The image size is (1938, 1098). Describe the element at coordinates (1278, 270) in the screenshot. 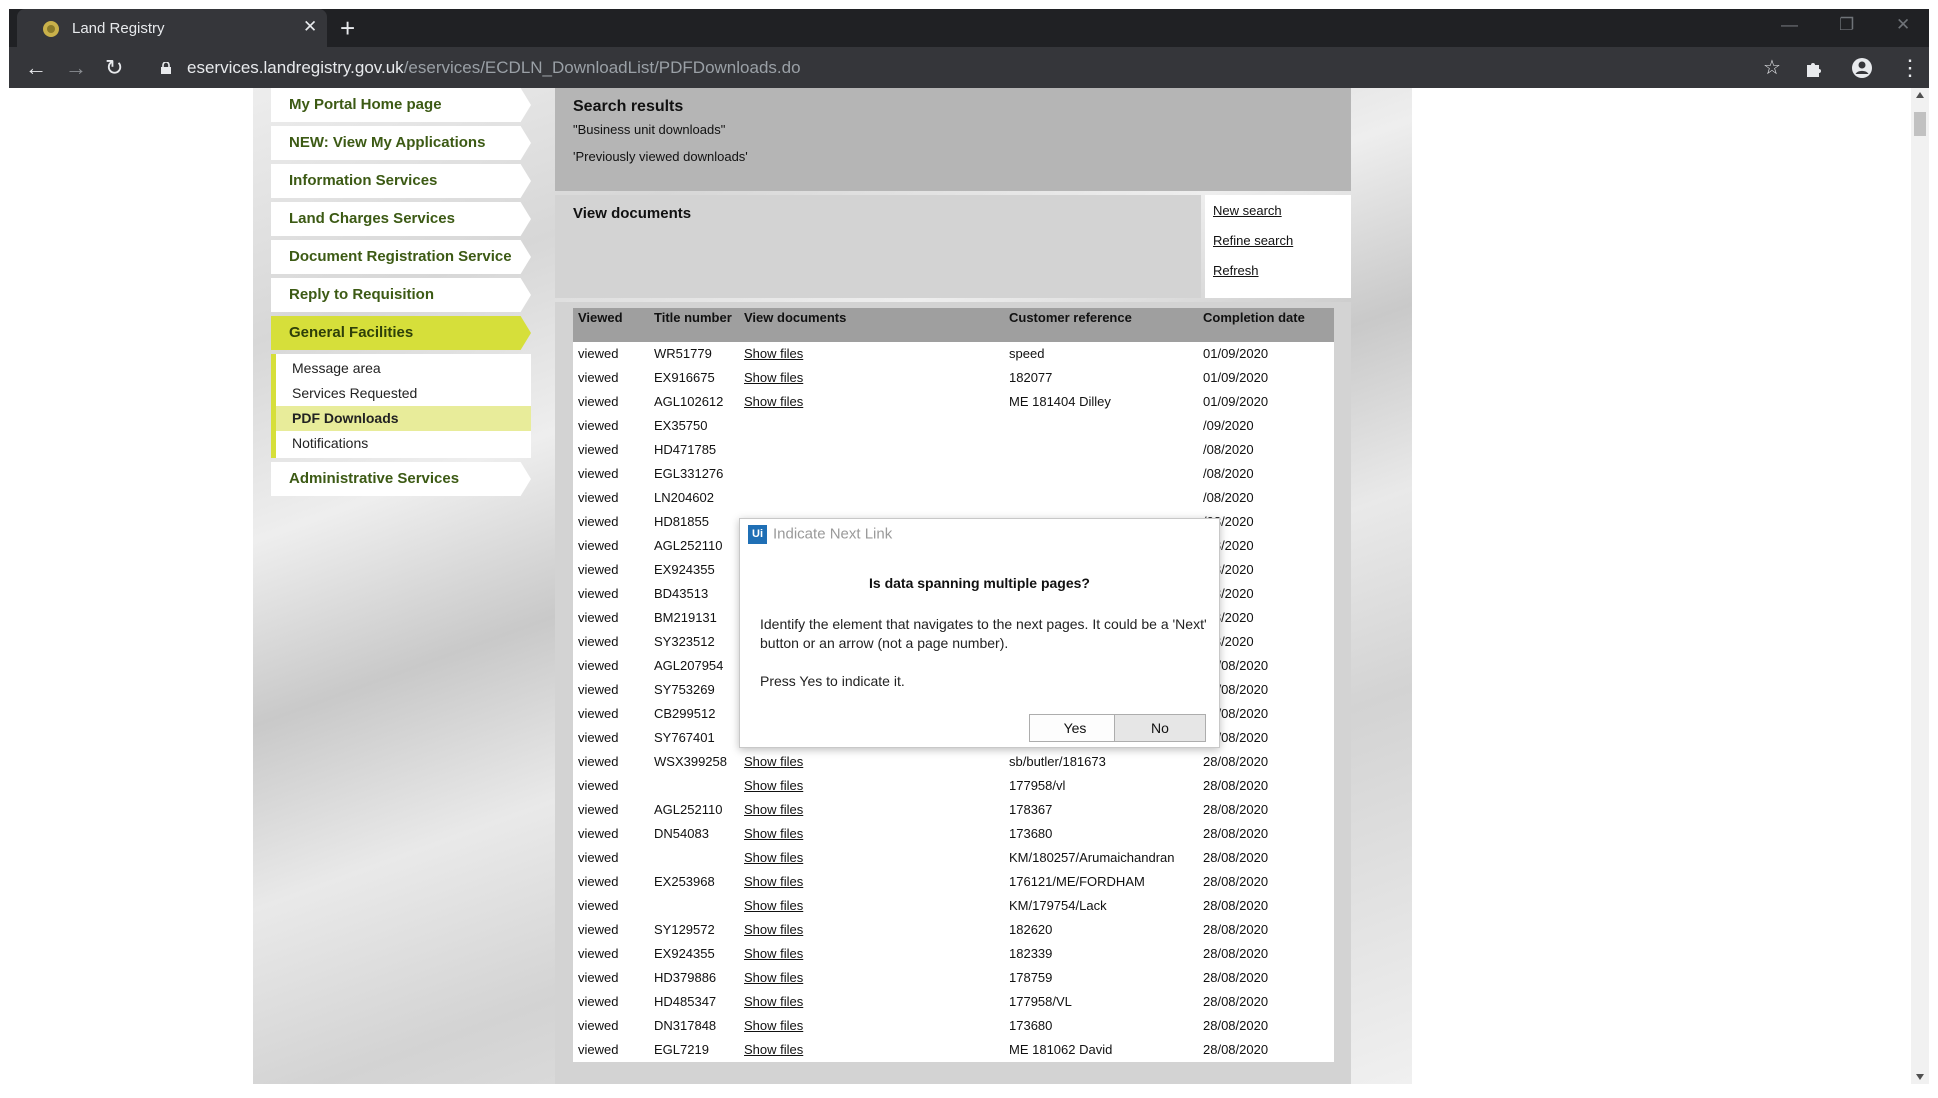

I see `refresh-link: Refresh` at that location.